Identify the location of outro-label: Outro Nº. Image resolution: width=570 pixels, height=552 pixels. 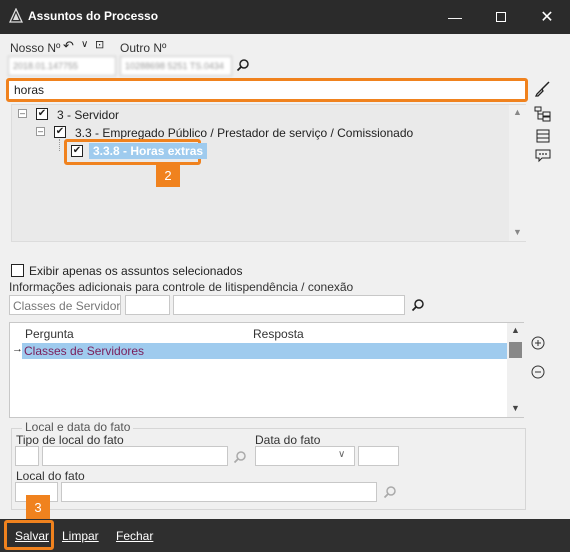
(143, 48).